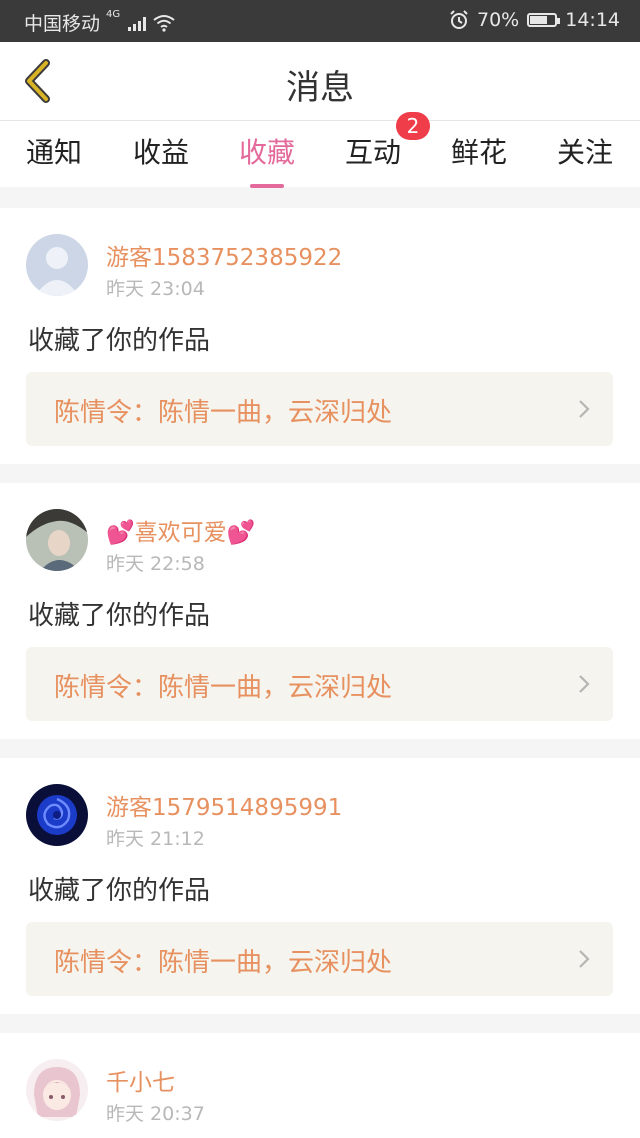 The image size is (640, 1138). Describe the element at coordinates (224, 255) in the screenshot. I see `username: 游客1583752385922` at that location.